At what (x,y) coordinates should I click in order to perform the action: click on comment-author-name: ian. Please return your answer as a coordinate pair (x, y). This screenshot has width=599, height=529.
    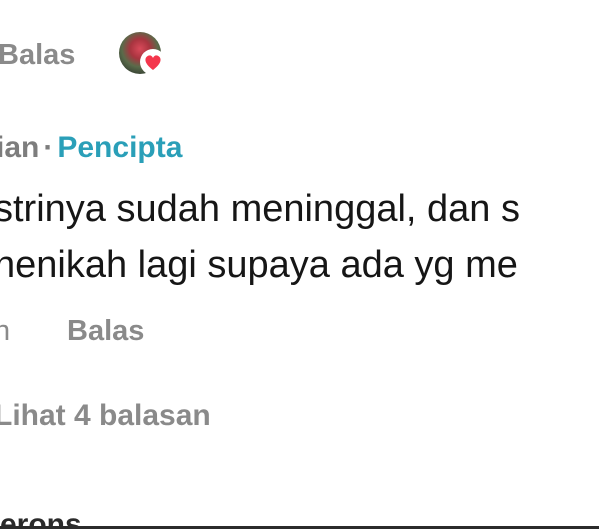
    Looking at the image, I should click on (19, 147).